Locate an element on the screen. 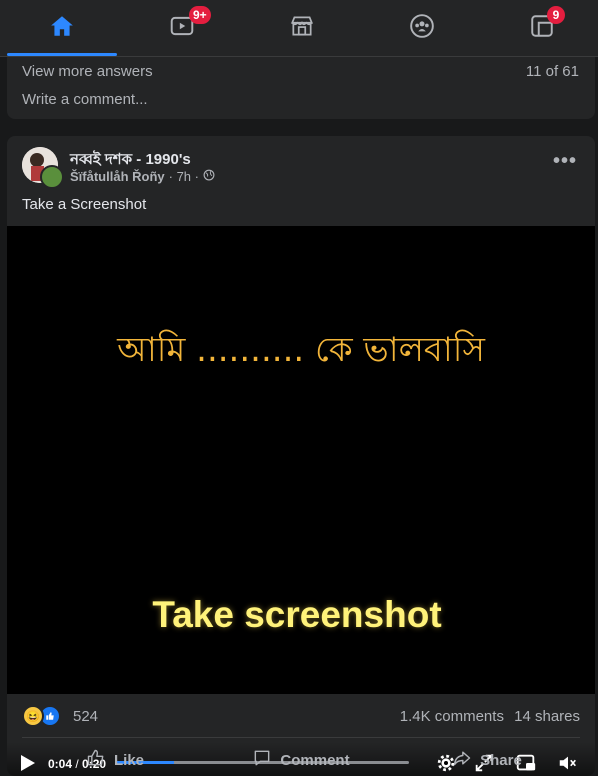 This screenshot has height=776, width=598. more-options-icon: ••• is located at coordinates (565, 161).